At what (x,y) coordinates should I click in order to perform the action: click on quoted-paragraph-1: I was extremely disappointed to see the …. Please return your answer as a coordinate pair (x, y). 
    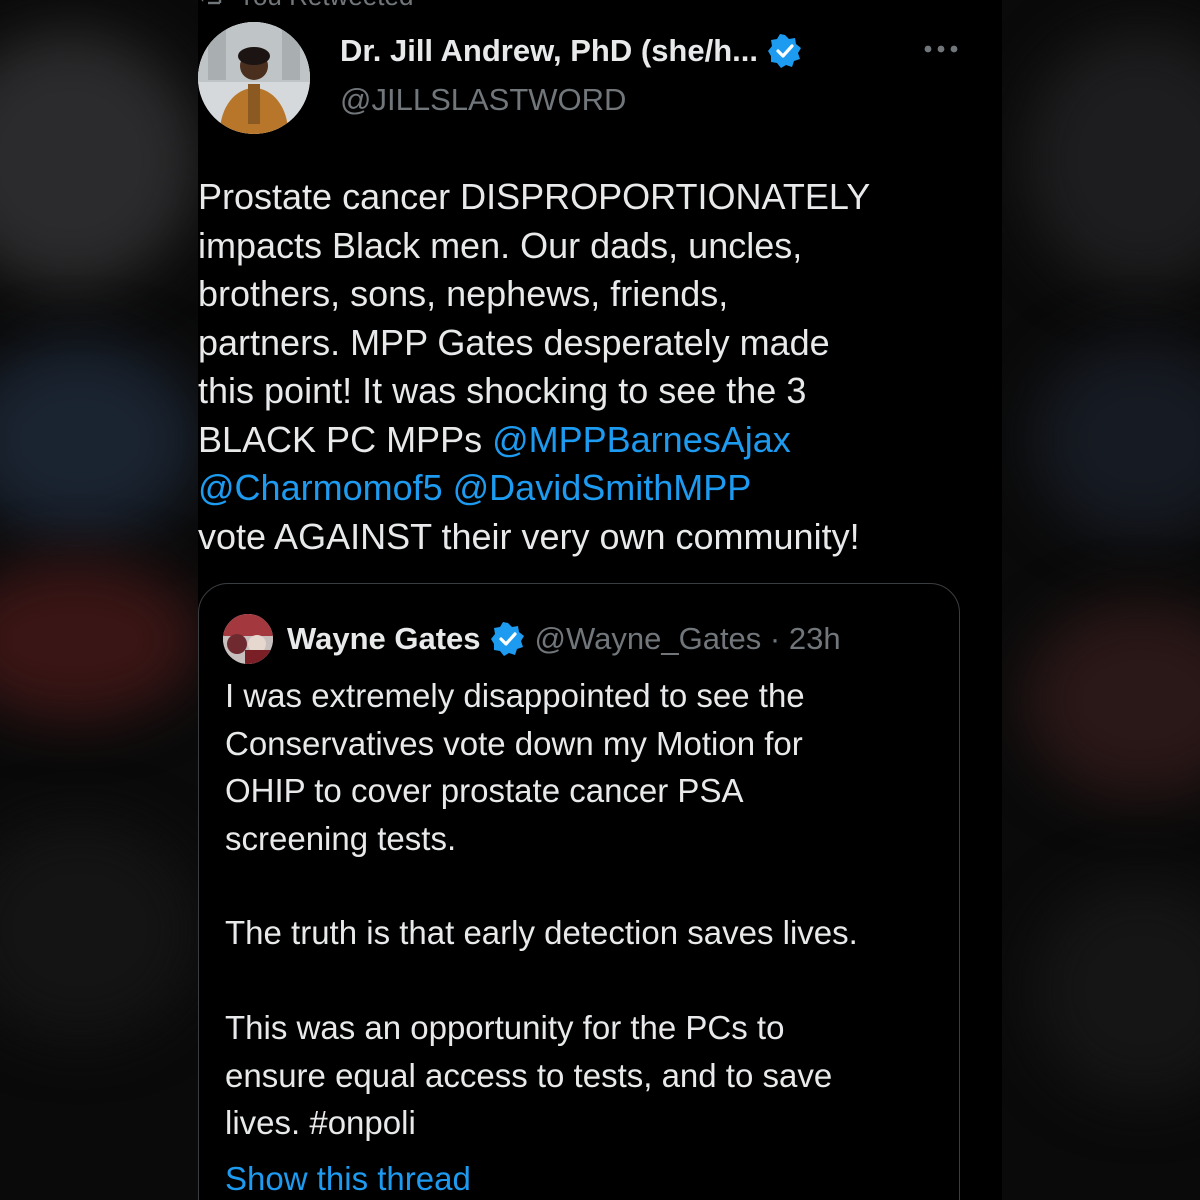
    Looking at the image, I should click on (515, 767).